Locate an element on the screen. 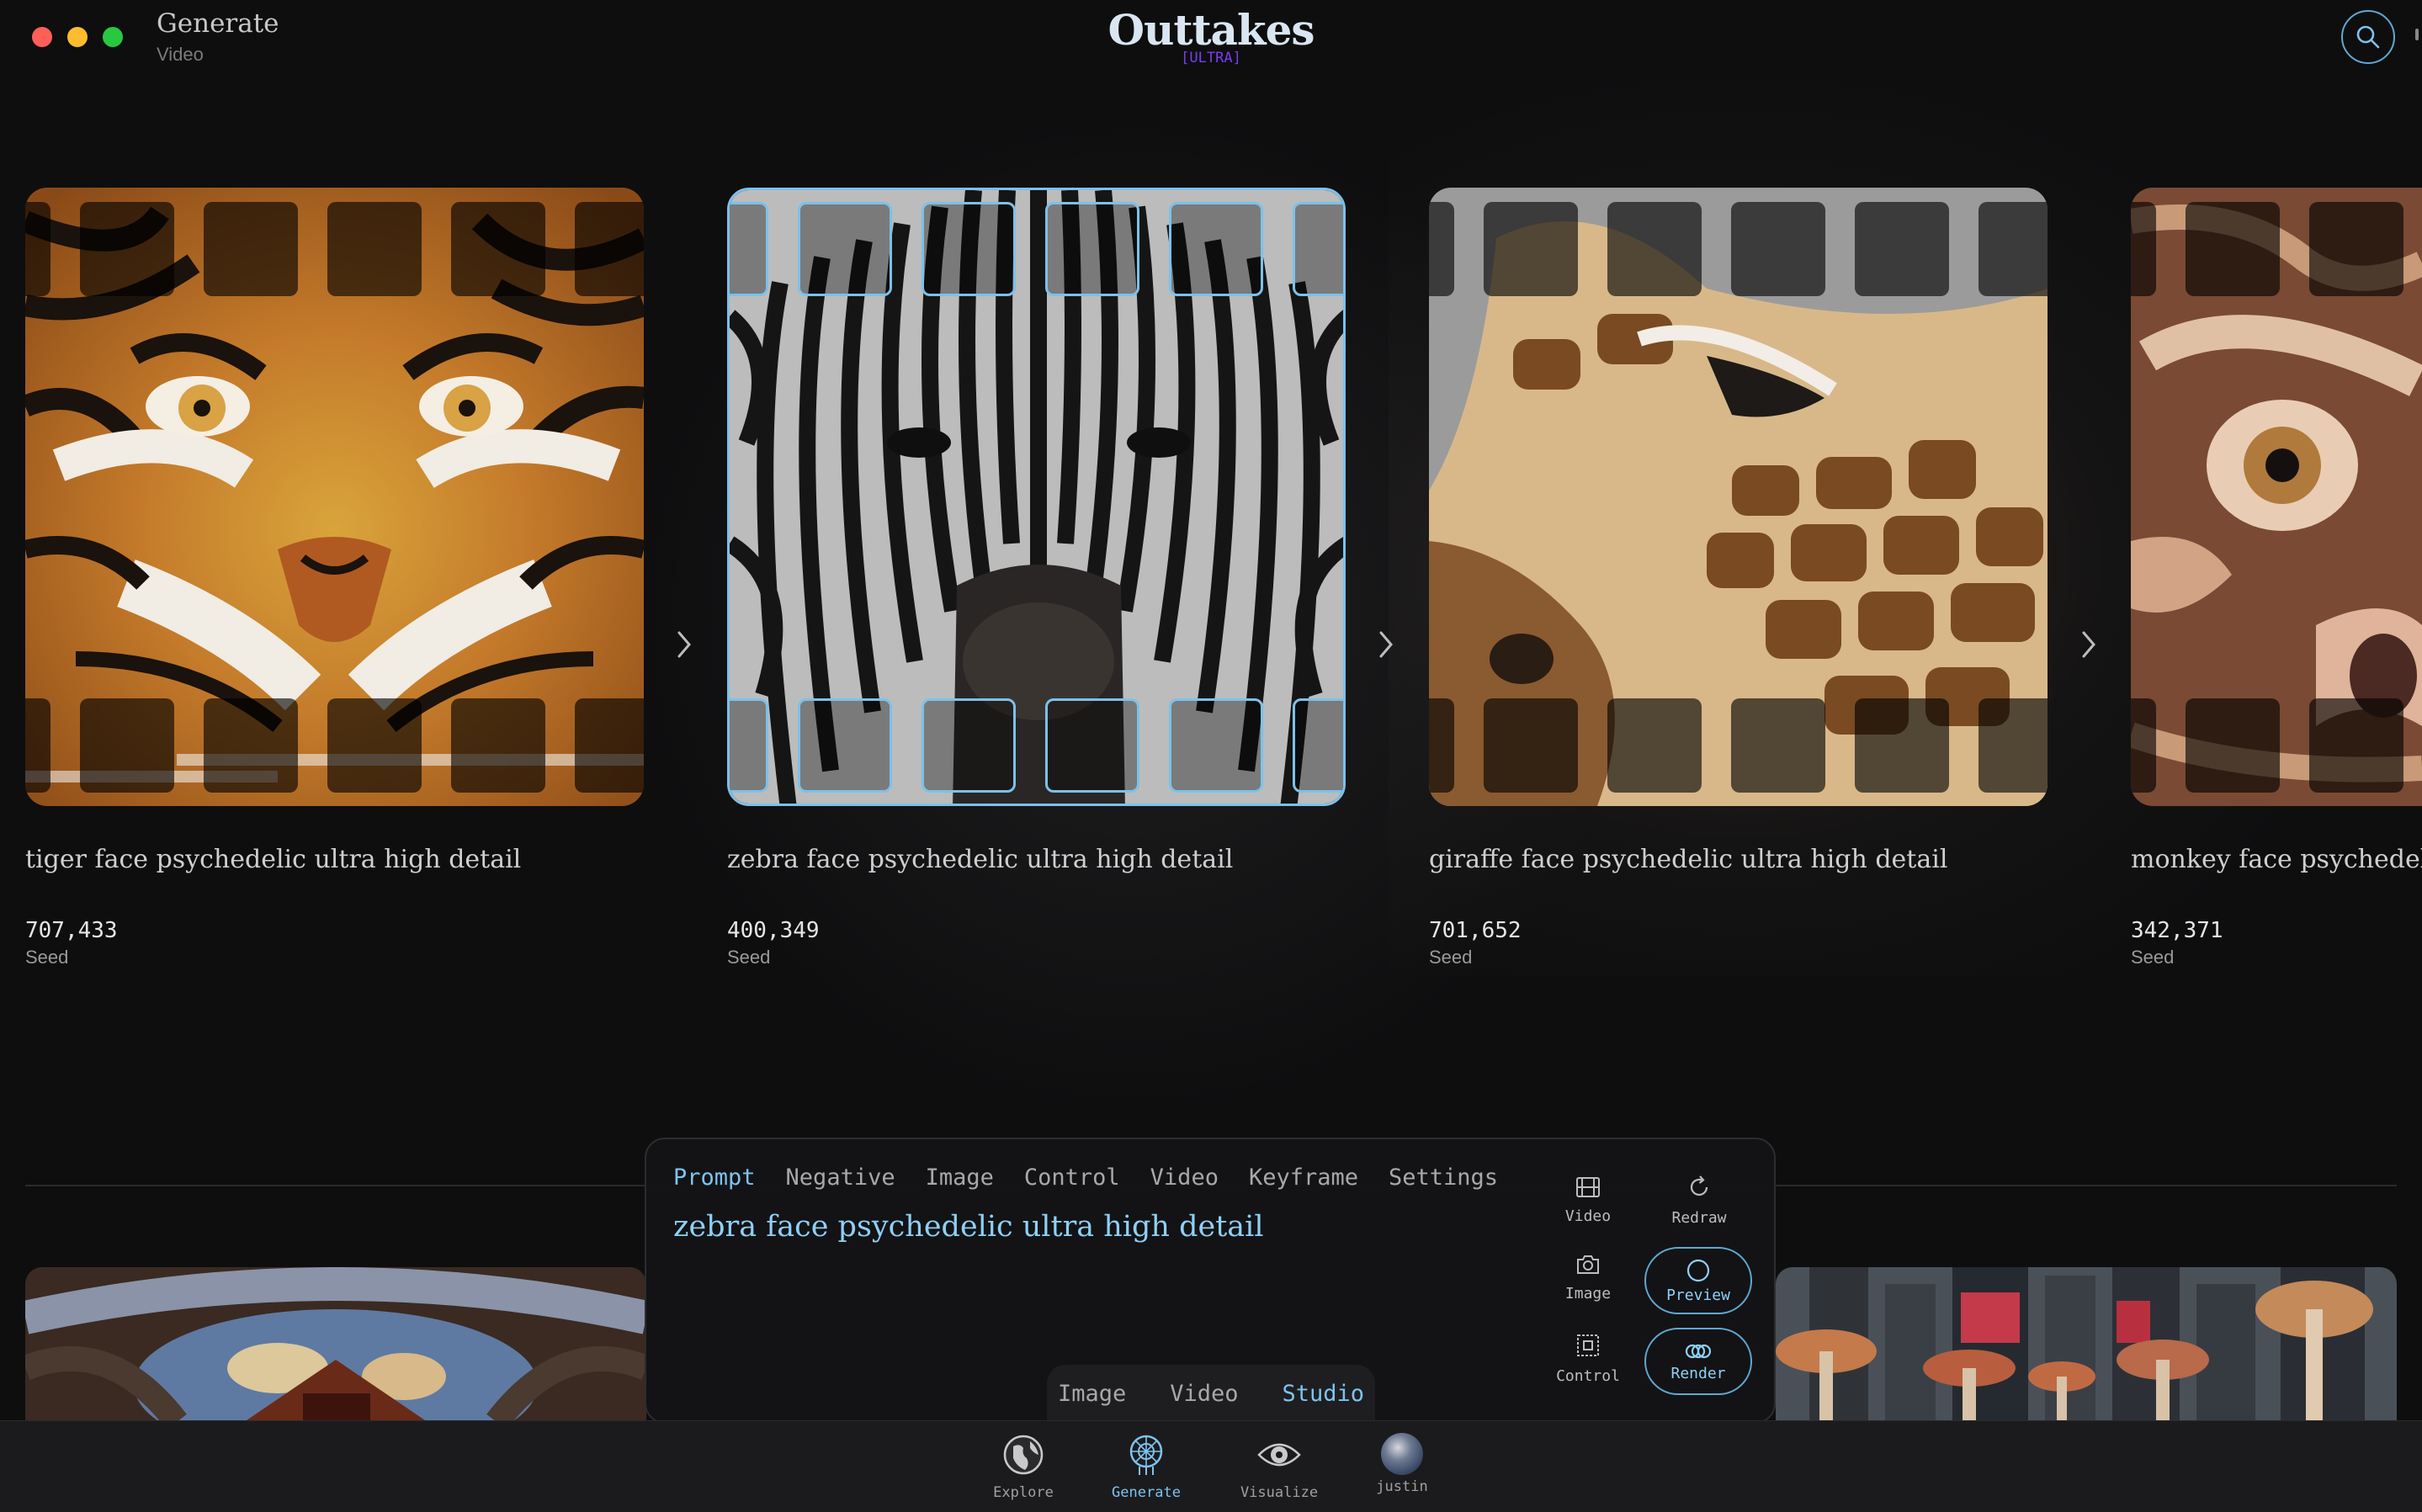 The width and height of the screenshot is (2422, 1512). redraw-label: Redraw is located at coordinates (1699, 1218).